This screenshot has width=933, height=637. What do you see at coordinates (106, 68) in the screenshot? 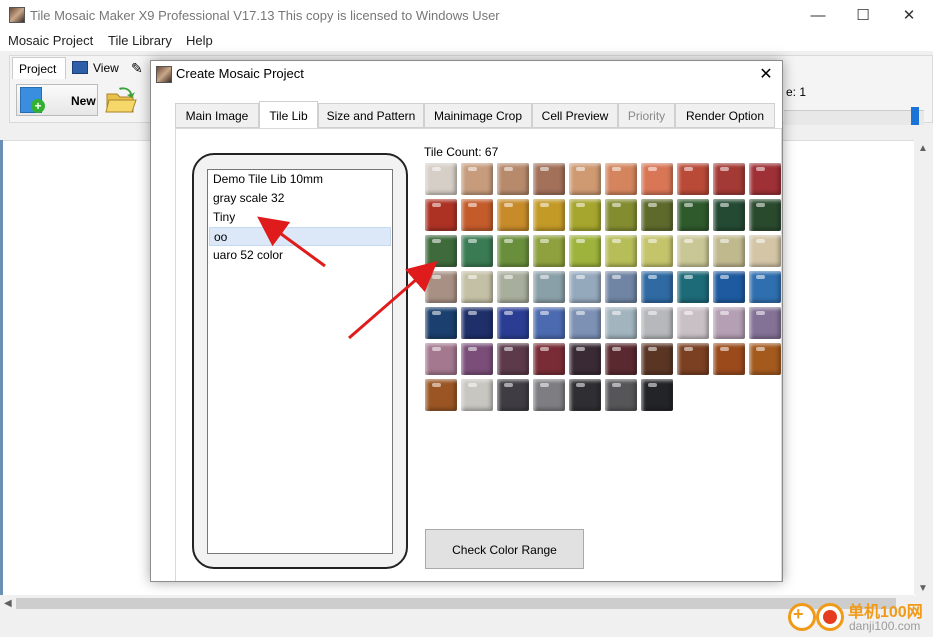
I see `ribbon-tab-view: View` at bounding box center [106, 68].